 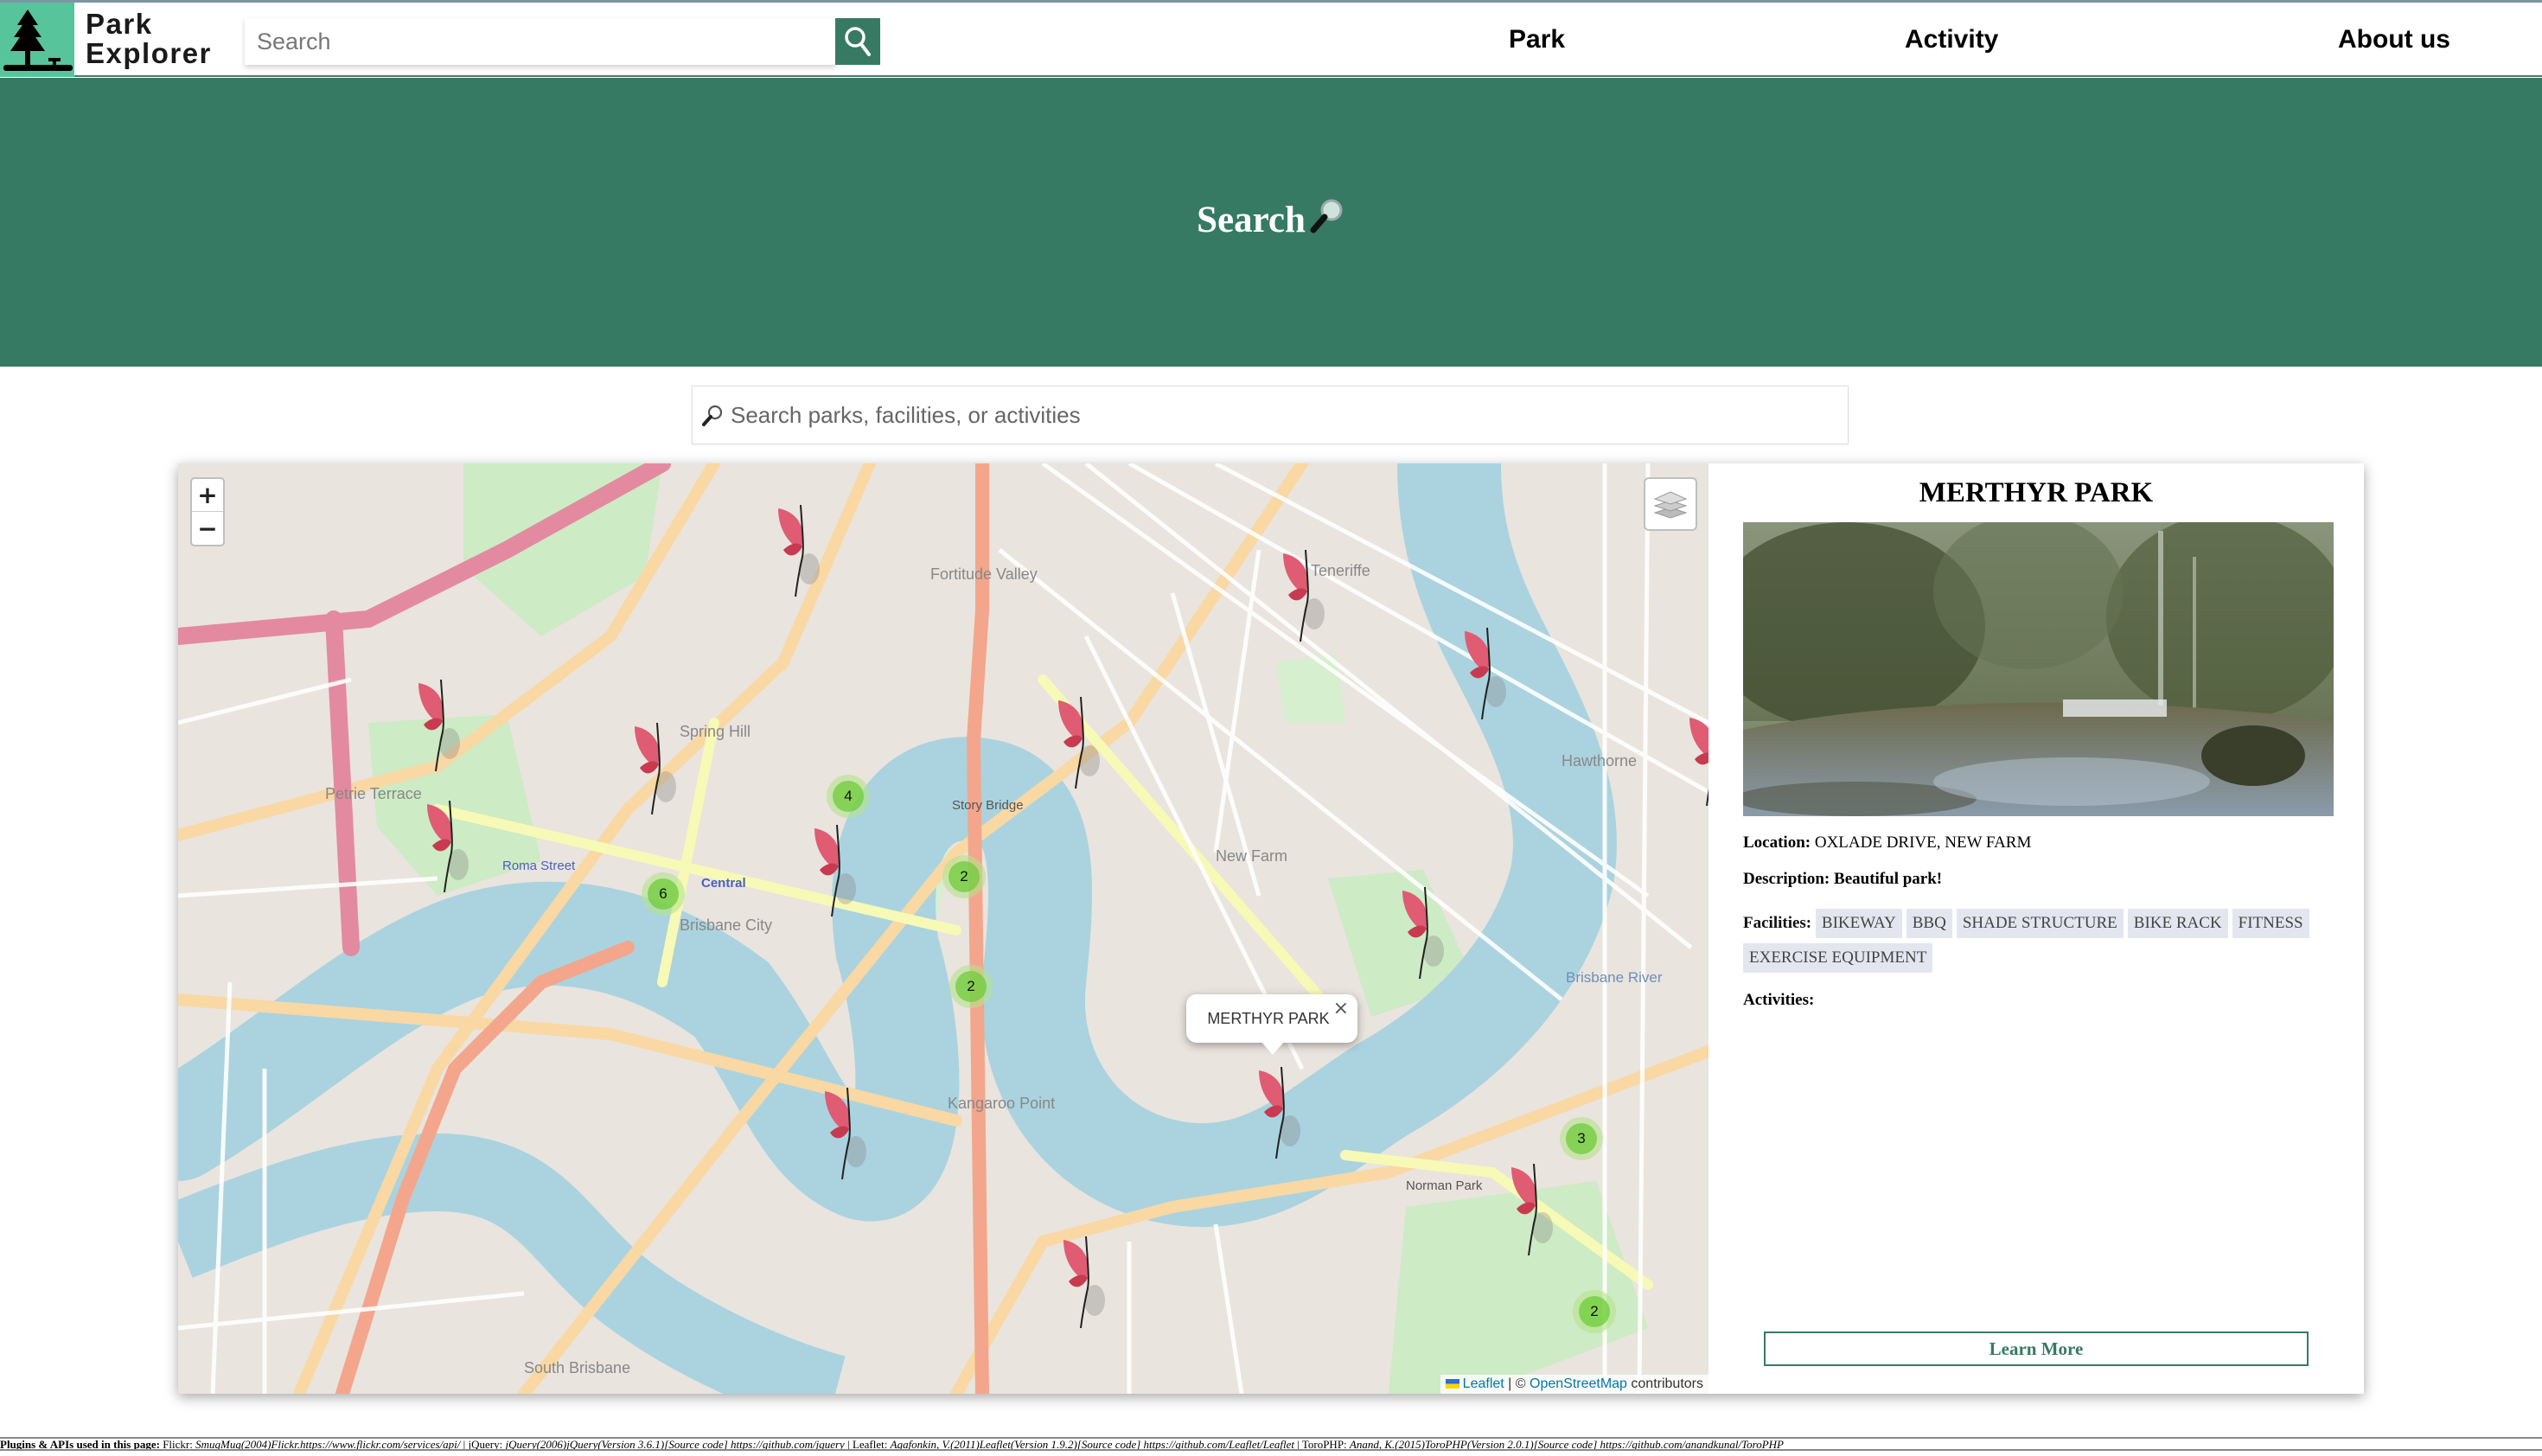 What do you see at coordinates (1777, 923) in the screenshot?
I see `facilities-label: Facilities:` at bounding box center [1777, 923].